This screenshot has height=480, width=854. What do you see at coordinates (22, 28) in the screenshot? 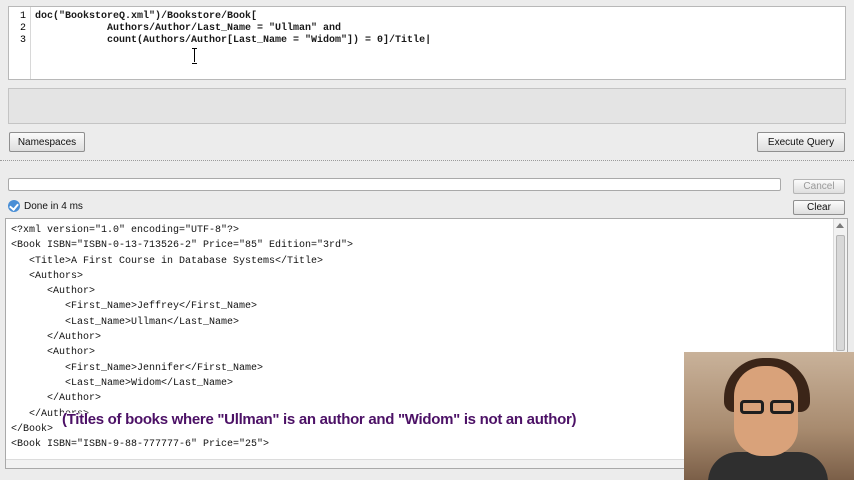
I see `line-number: 2` at bounding box center [22, 28].